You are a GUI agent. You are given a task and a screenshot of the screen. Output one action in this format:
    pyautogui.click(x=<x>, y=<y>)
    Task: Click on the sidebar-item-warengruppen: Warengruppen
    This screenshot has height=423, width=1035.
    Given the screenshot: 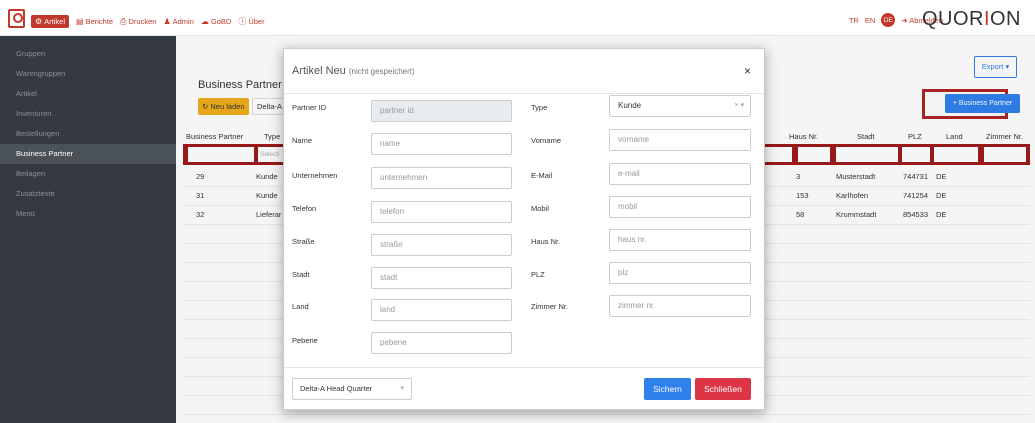 What is the action you would take?
    pyautogui.click(x=88, y=74)
    